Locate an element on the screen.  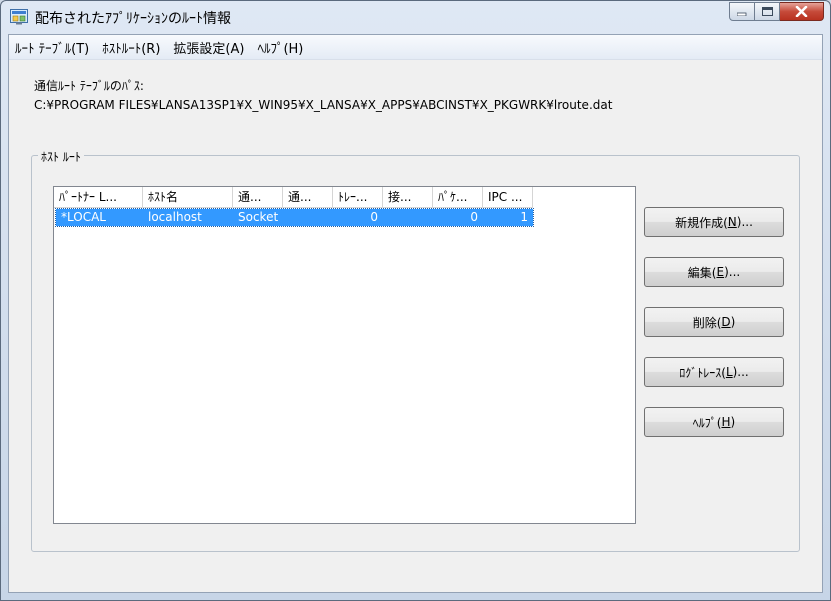
help-button-key: H is located at coordinates (726, 422).